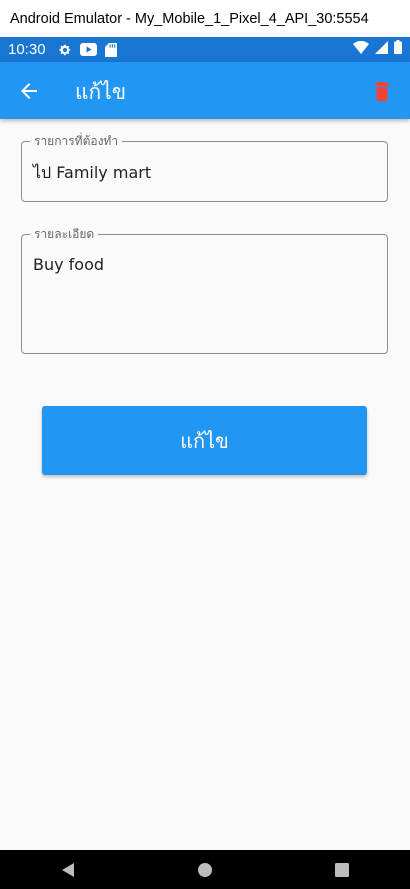 The image size is (410, 889). I want to click on trash-icon, so click(382, 91).